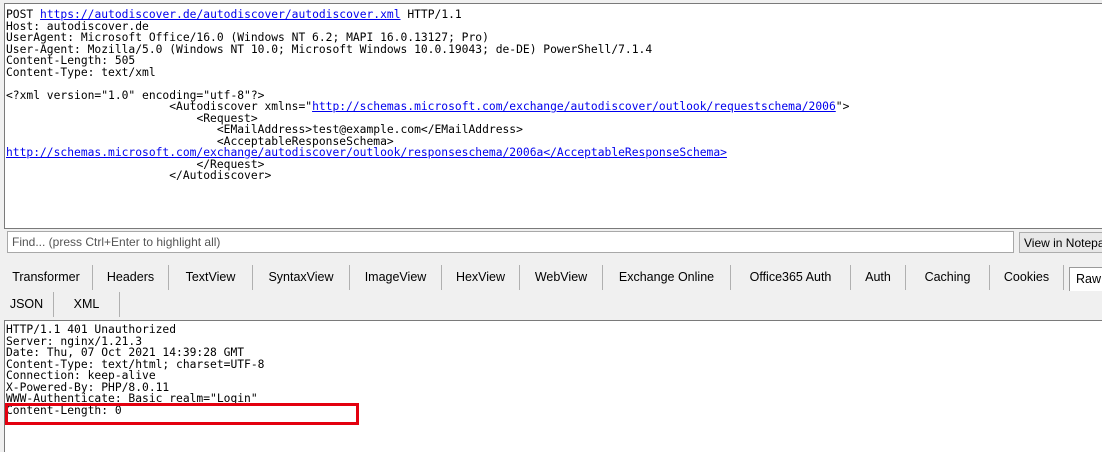 The height and width of the screenshot is (452, 1102). What do you see at coordinates (878, 277) in the screenshot?
I see `tab-auth: Auth` at bounding box center [878, 277].